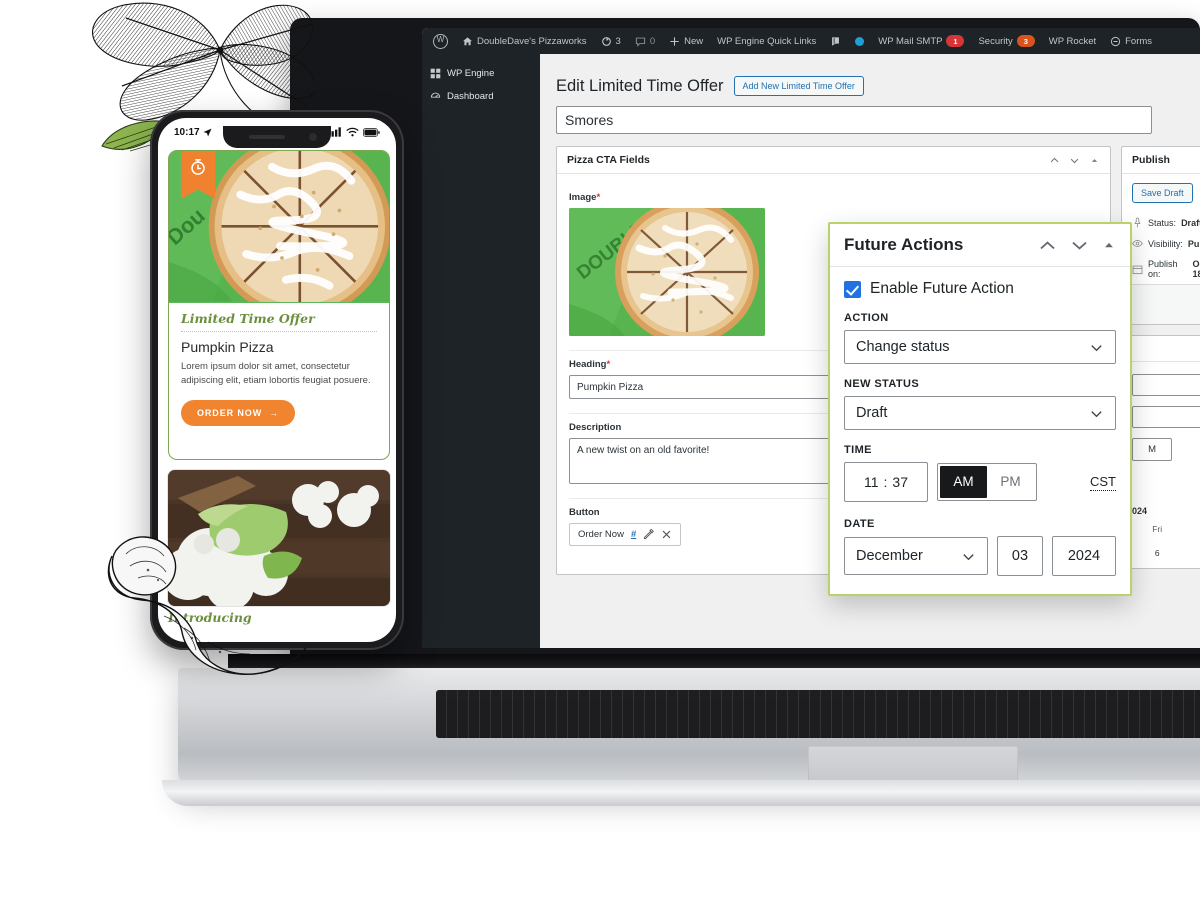 The image size is (1200, 900). I want to click on wp-rocket-label: WP Rocket, so click(1072, 41).